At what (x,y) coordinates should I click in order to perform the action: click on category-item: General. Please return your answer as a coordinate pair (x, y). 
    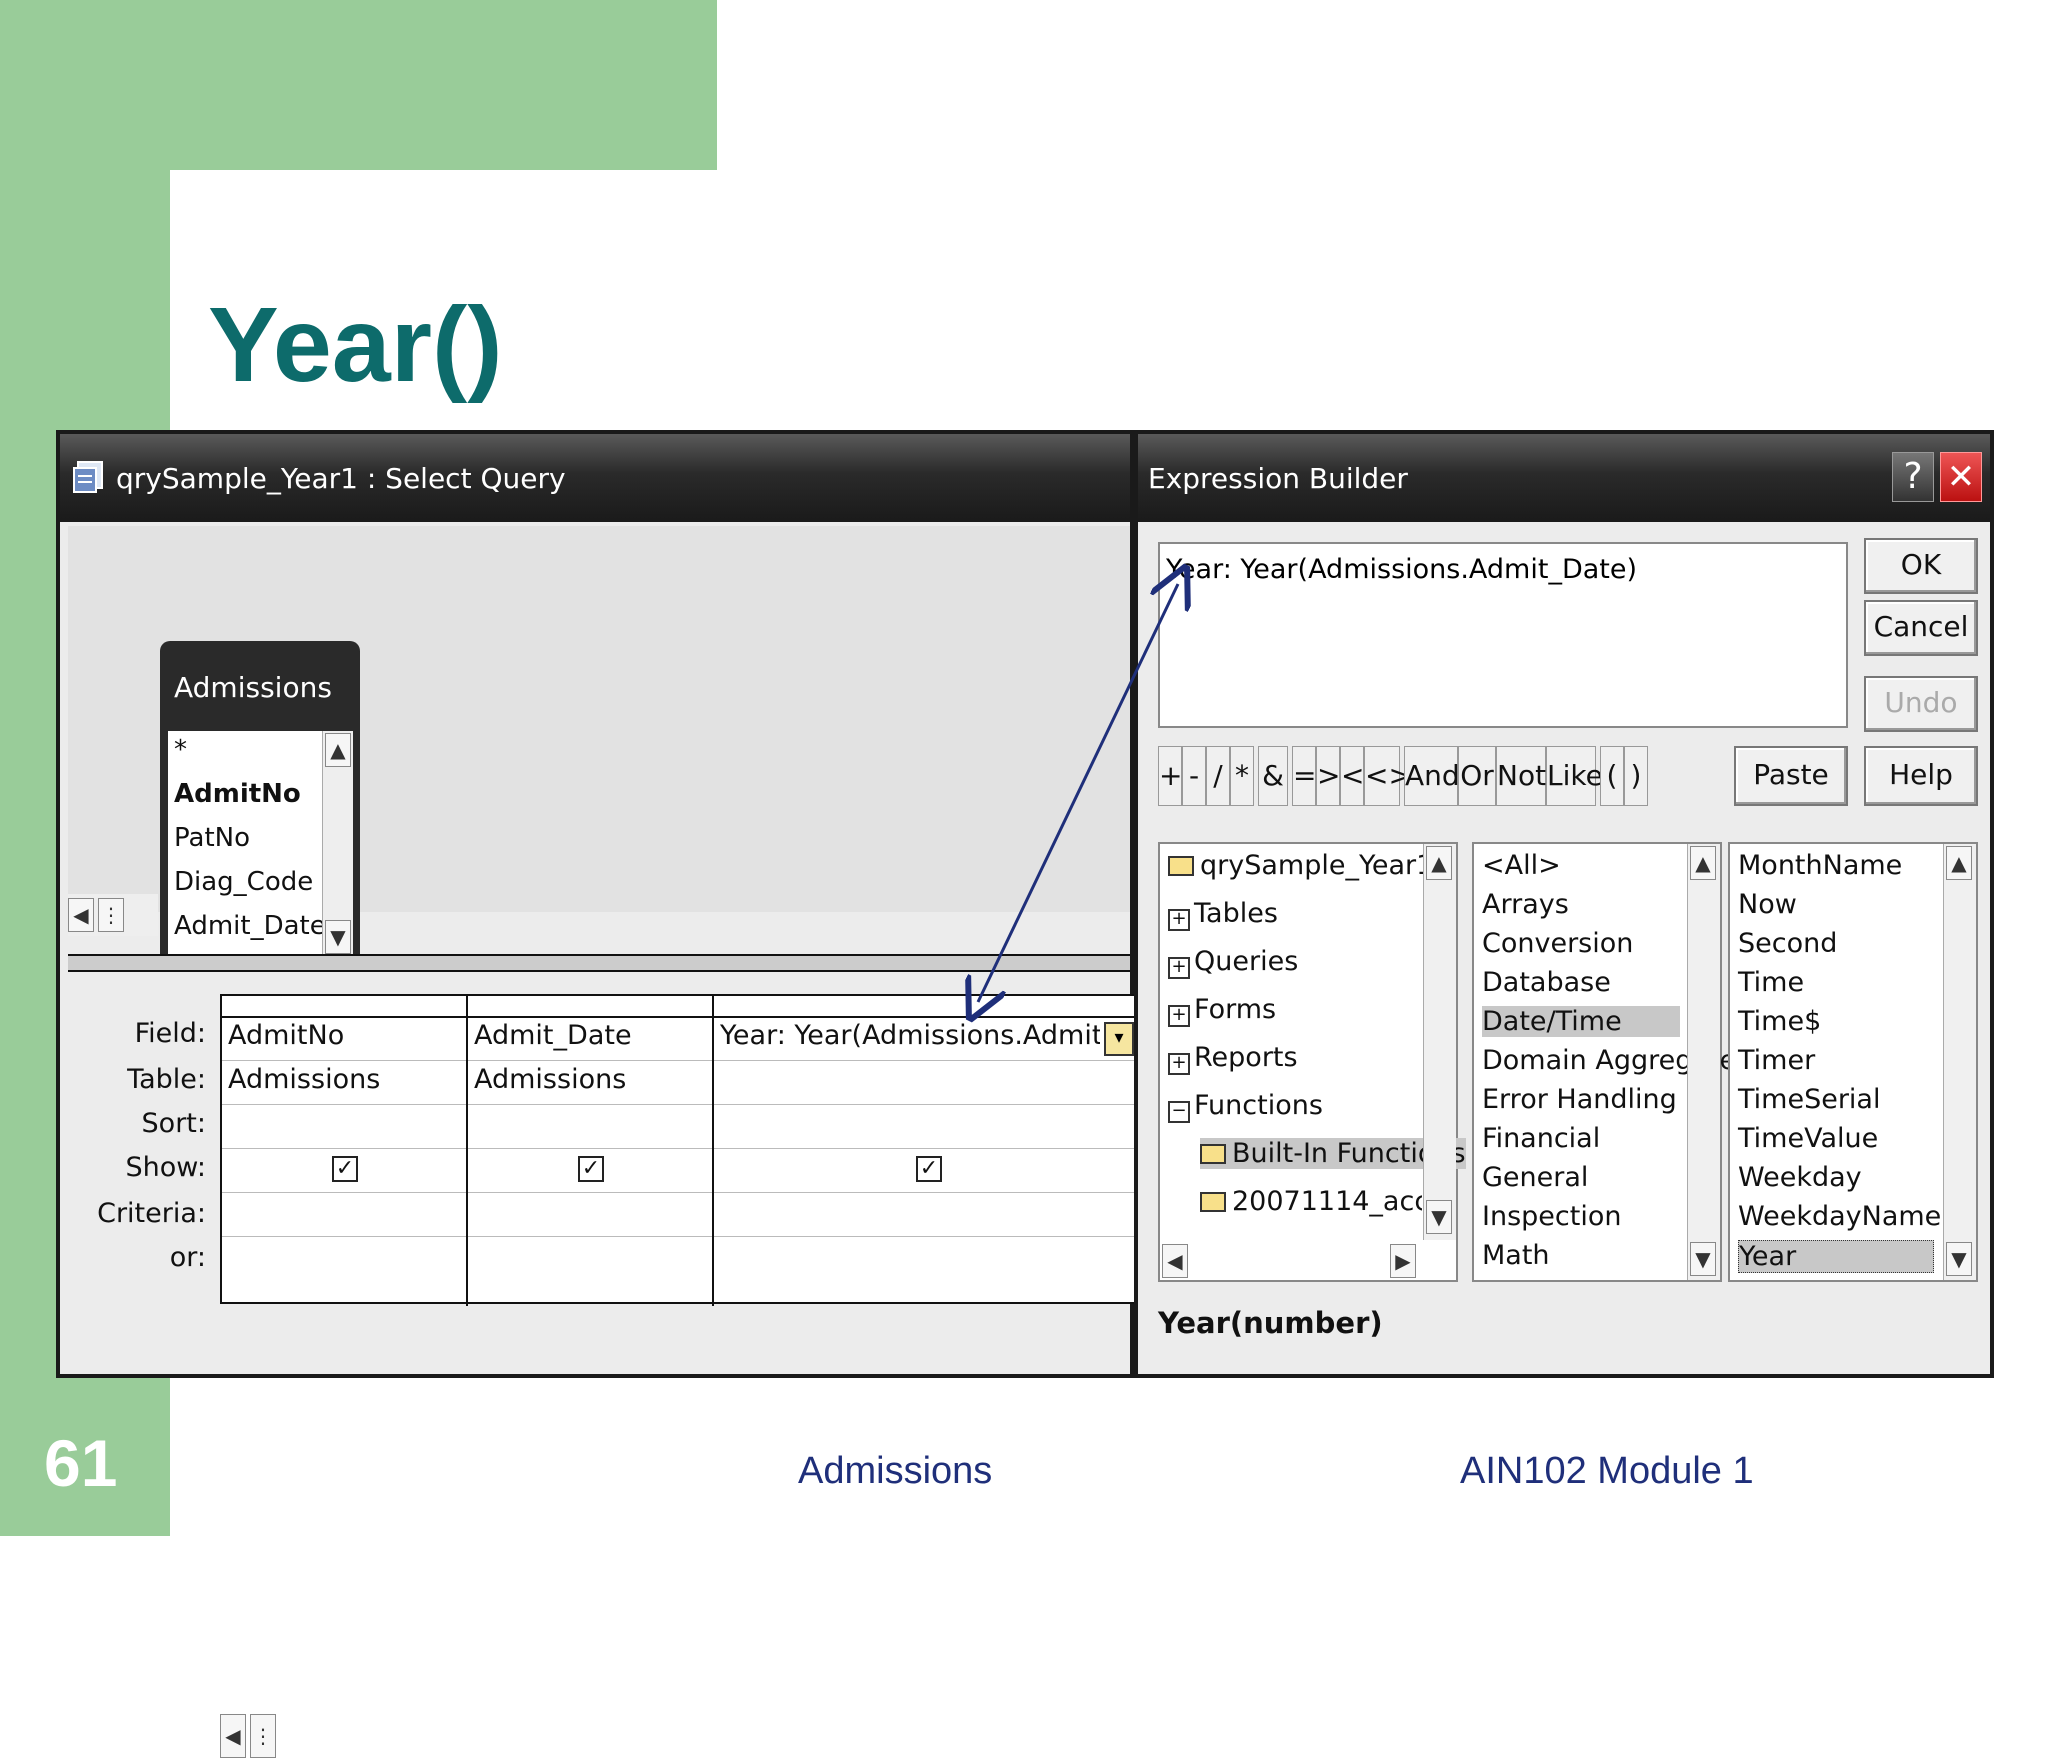
    Looking at the image, I should click on (1535, 1177).